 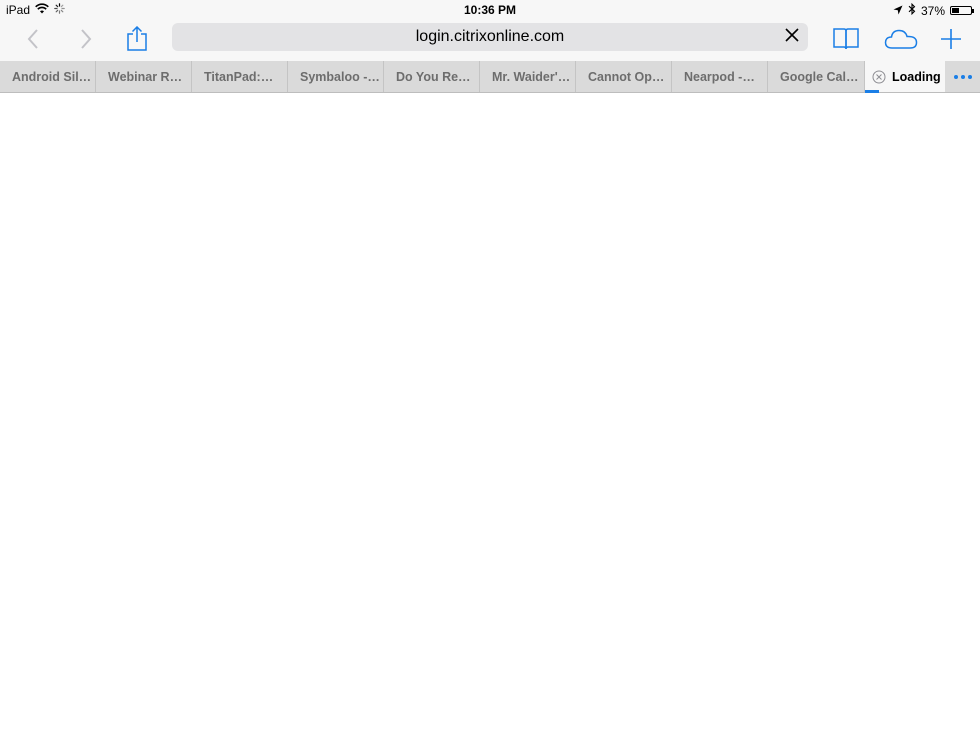 What do you see at coordinates (916, 77) in the screenshot?
I see `tab-label: Loading` at bounding box center [916, 77].